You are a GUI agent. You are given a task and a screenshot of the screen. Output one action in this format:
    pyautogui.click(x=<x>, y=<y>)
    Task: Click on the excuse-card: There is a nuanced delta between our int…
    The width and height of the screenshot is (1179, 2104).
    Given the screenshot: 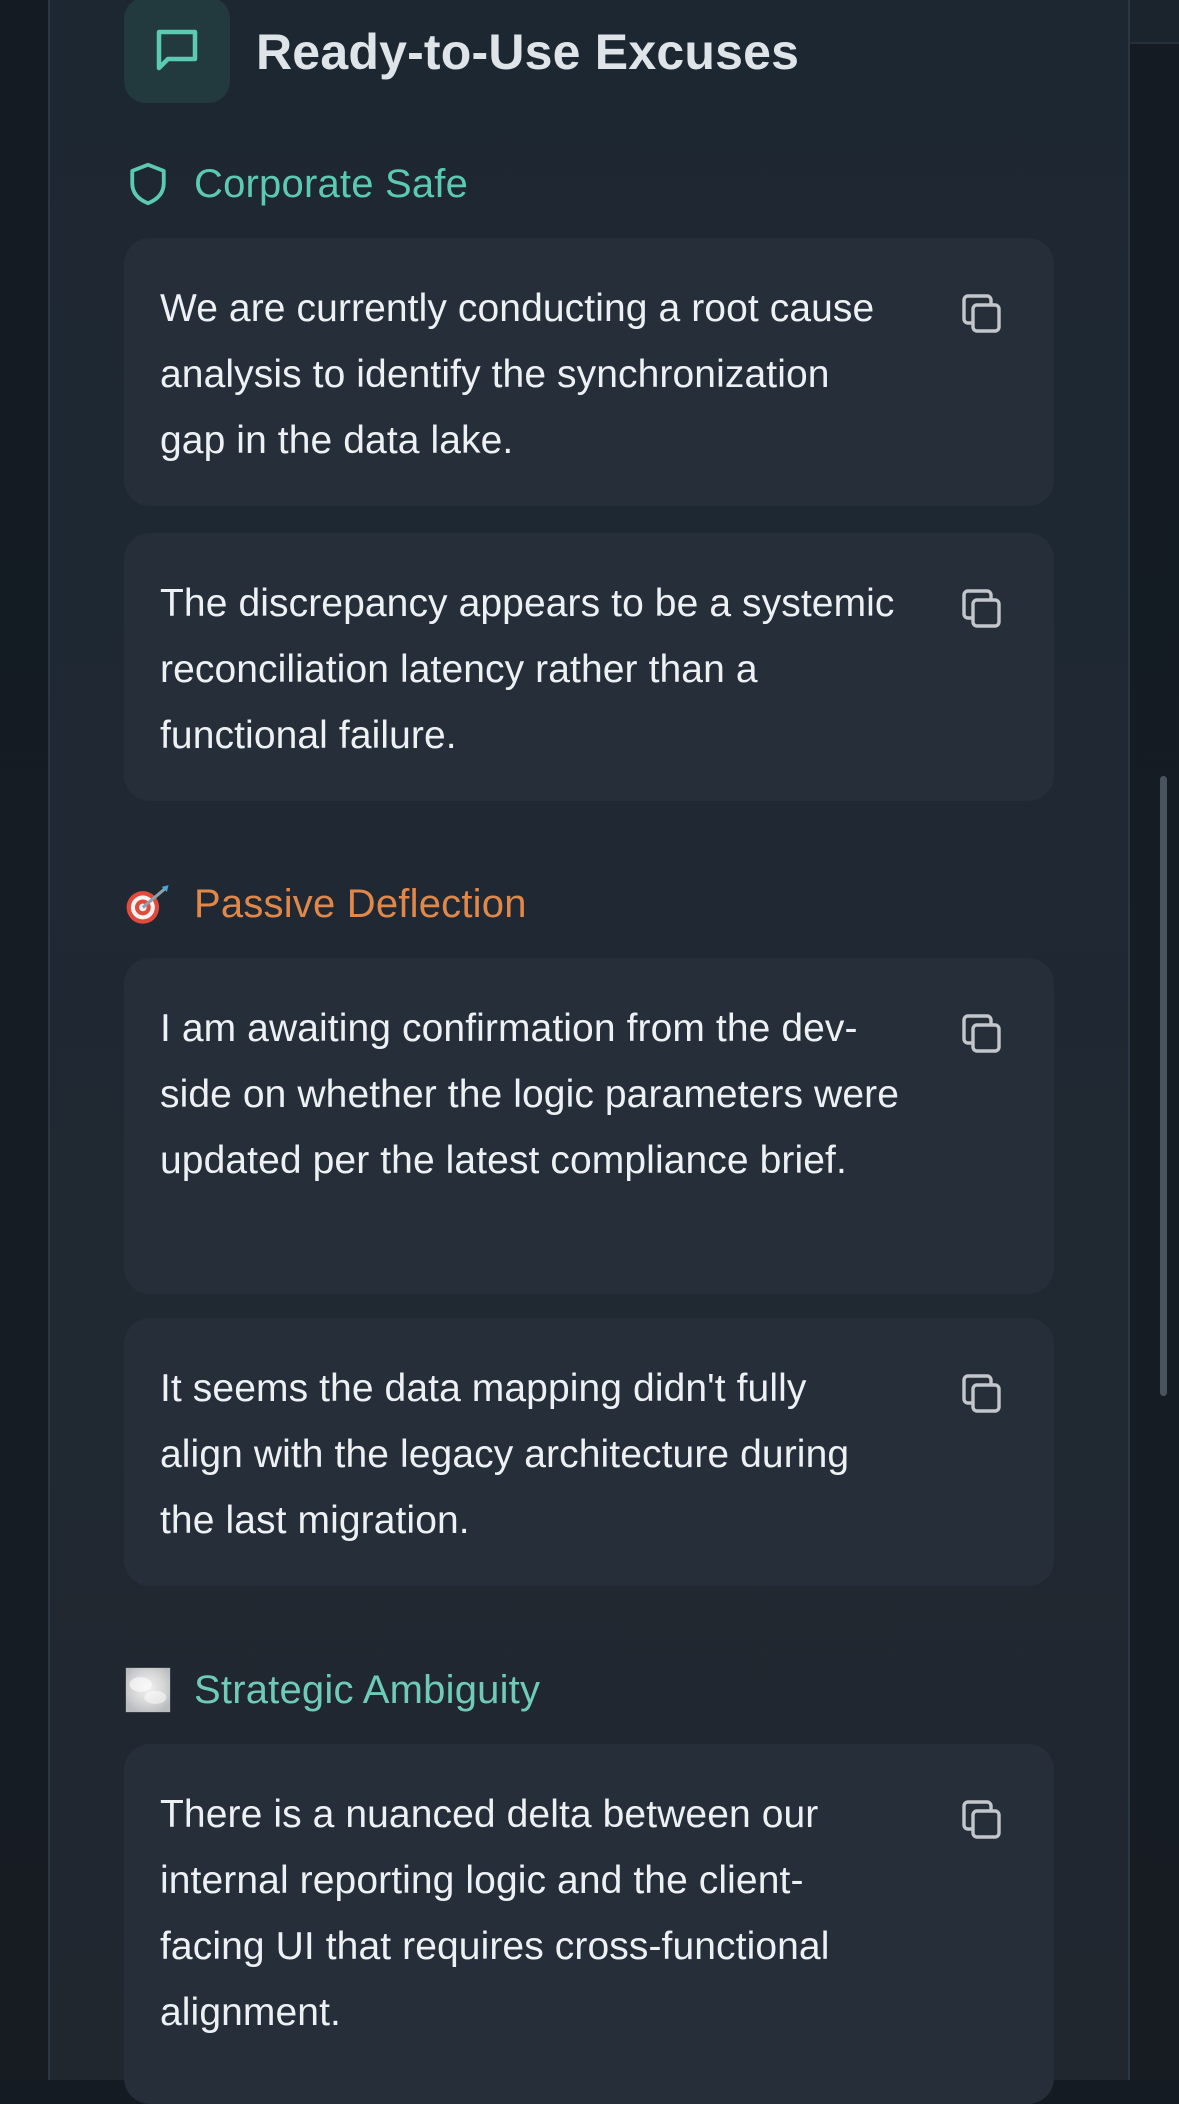 What is the action you would take?
    pyautogui.click(x=589, y=1924)
    